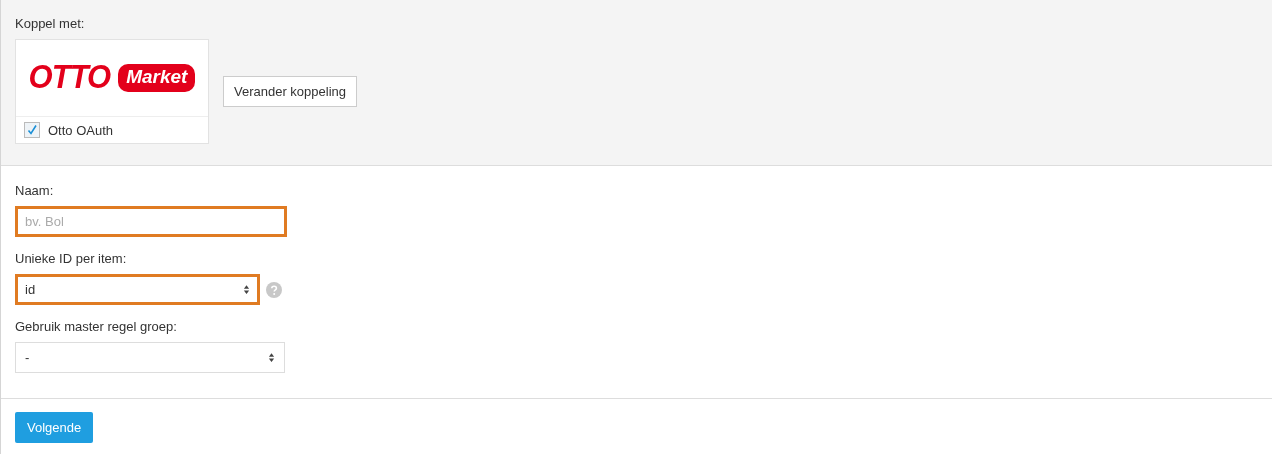  What do you see at coordinates (290, 91) in the screenshot?
I see `change-link-button: Verander koppeling` at bounding box center [290, 91].